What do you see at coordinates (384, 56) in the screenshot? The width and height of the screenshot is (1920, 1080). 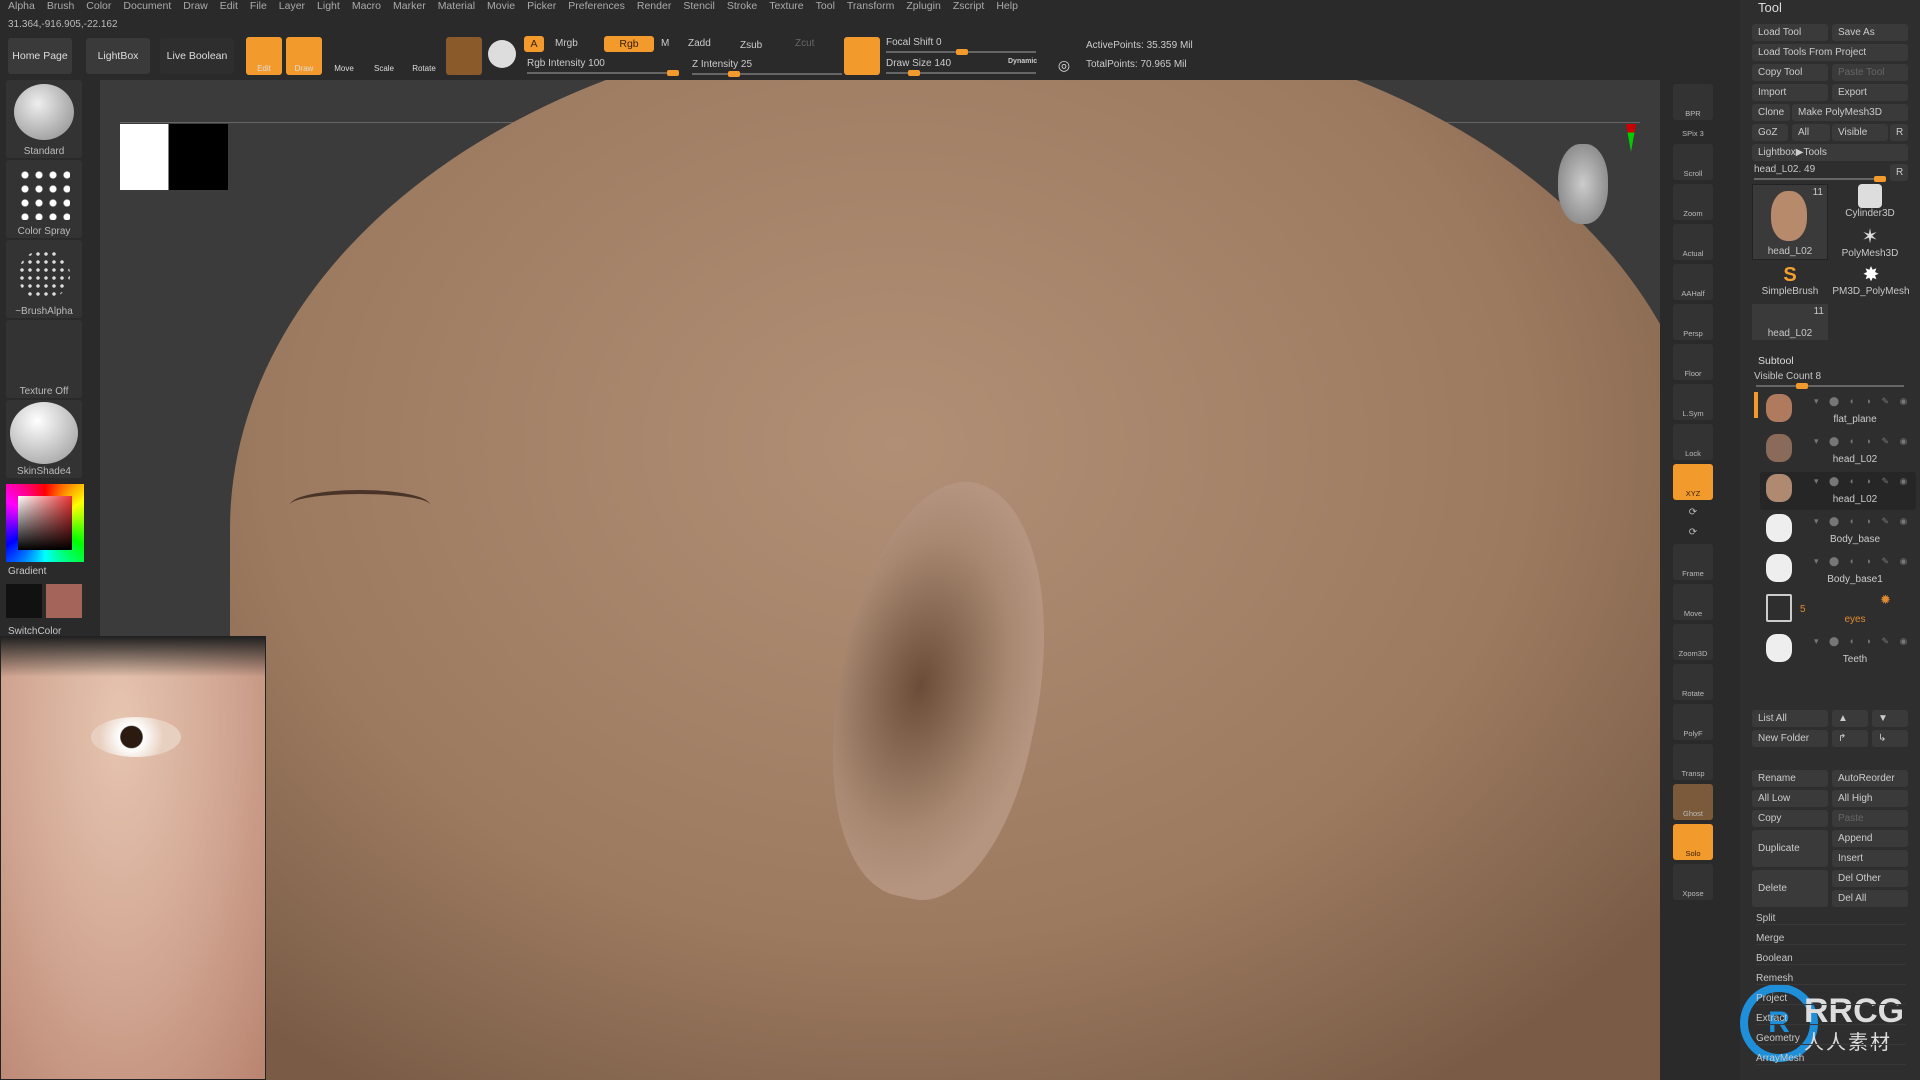 I see `scale-button: Scale` at bounding box center [384, 56].